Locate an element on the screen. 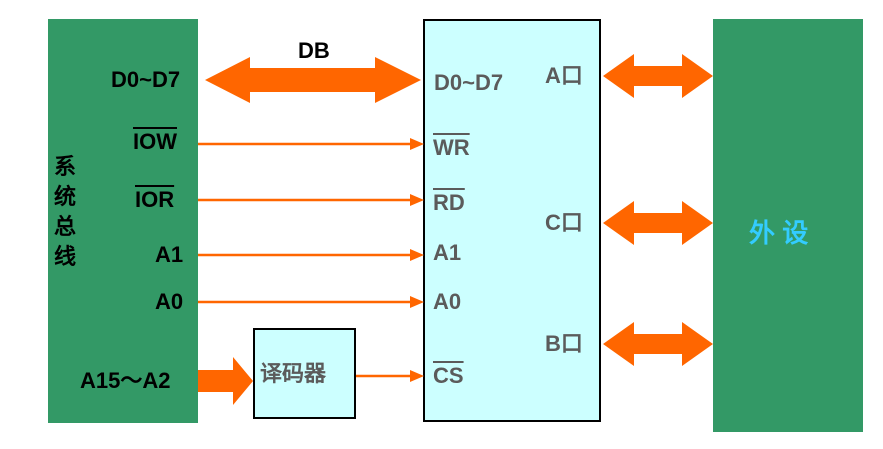 This screenshot has height=449, width=883. system-bus-title-char: 统 is located at coordinates (64, 196).